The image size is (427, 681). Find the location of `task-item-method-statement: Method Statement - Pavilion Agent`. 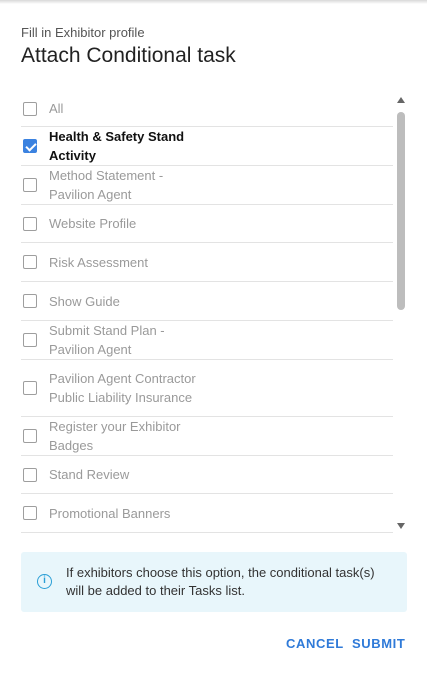

task-item-method-statement: Method Statement - Pavilion Agent is located at coordinates (207, 185).